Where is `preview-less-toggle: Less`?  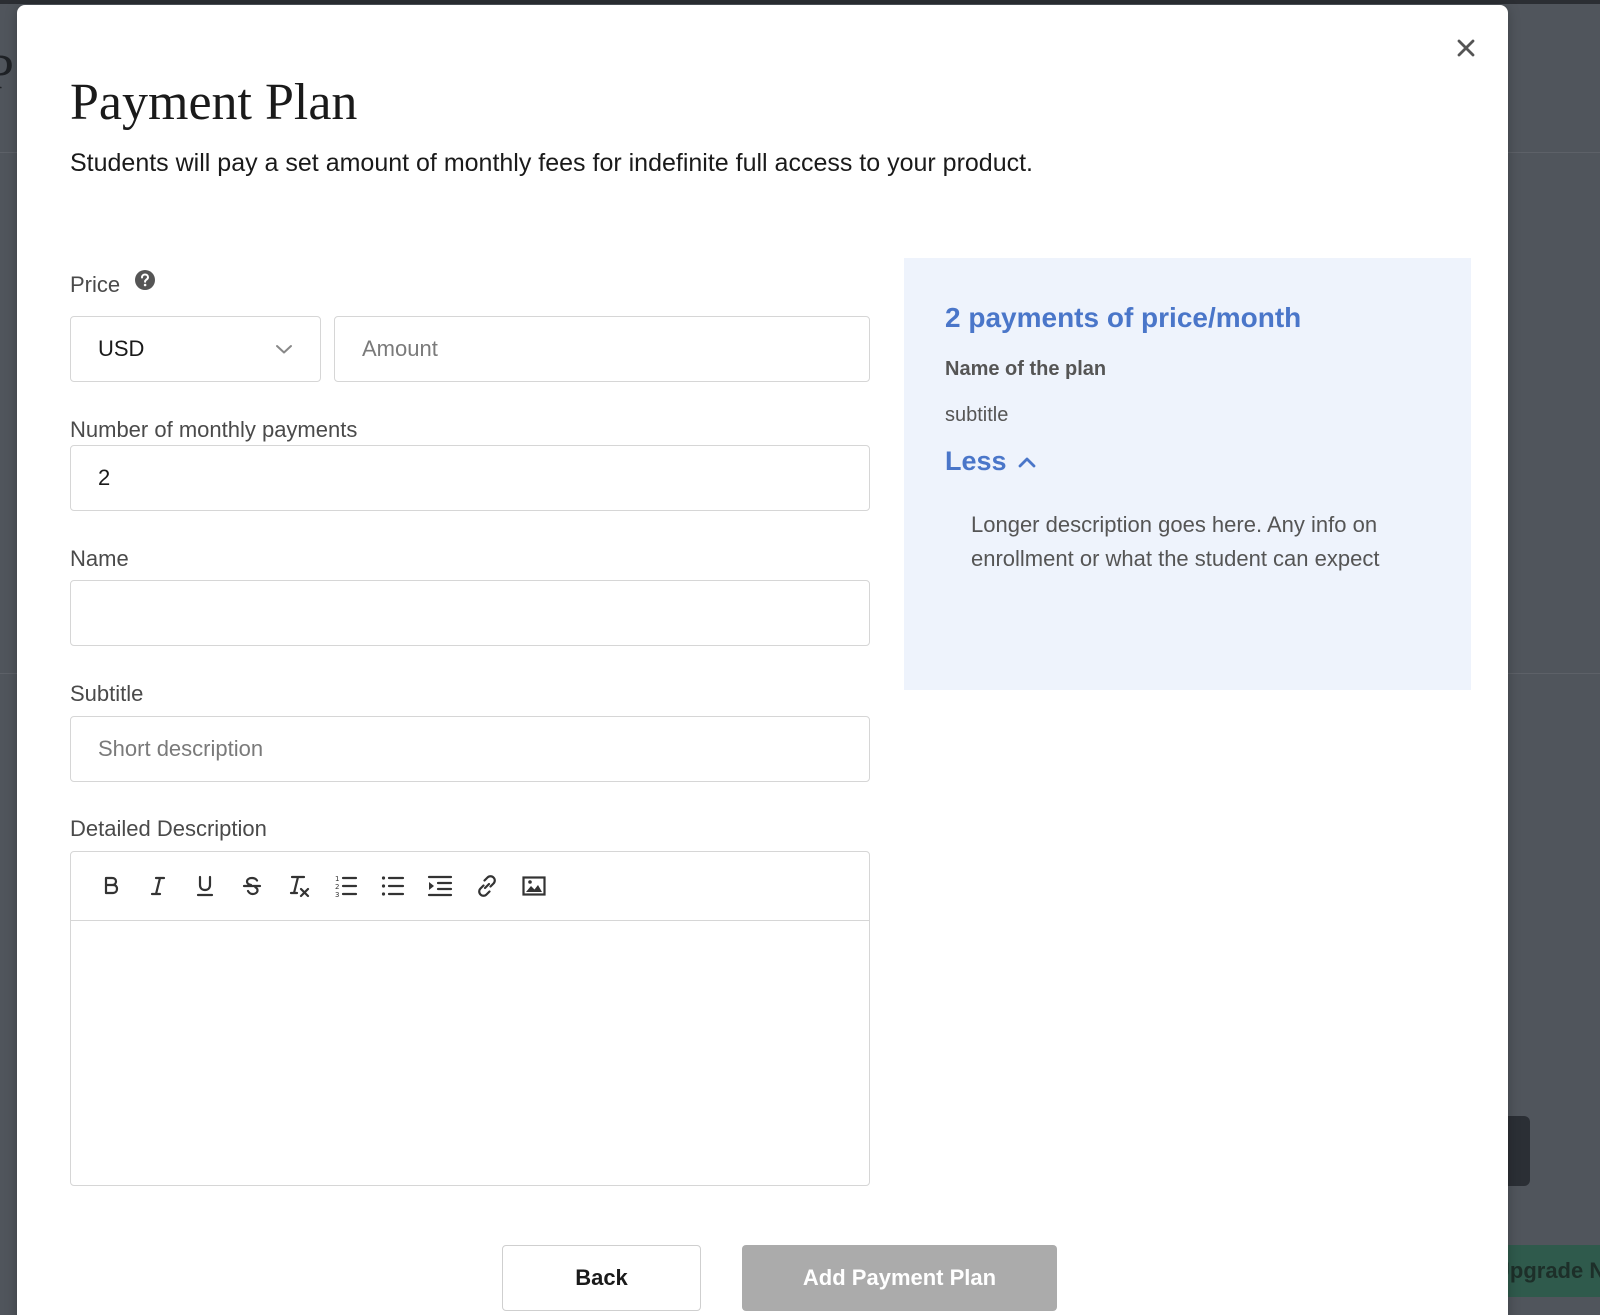 preview-less-toggle: Less is located at coordinates (991, 461).